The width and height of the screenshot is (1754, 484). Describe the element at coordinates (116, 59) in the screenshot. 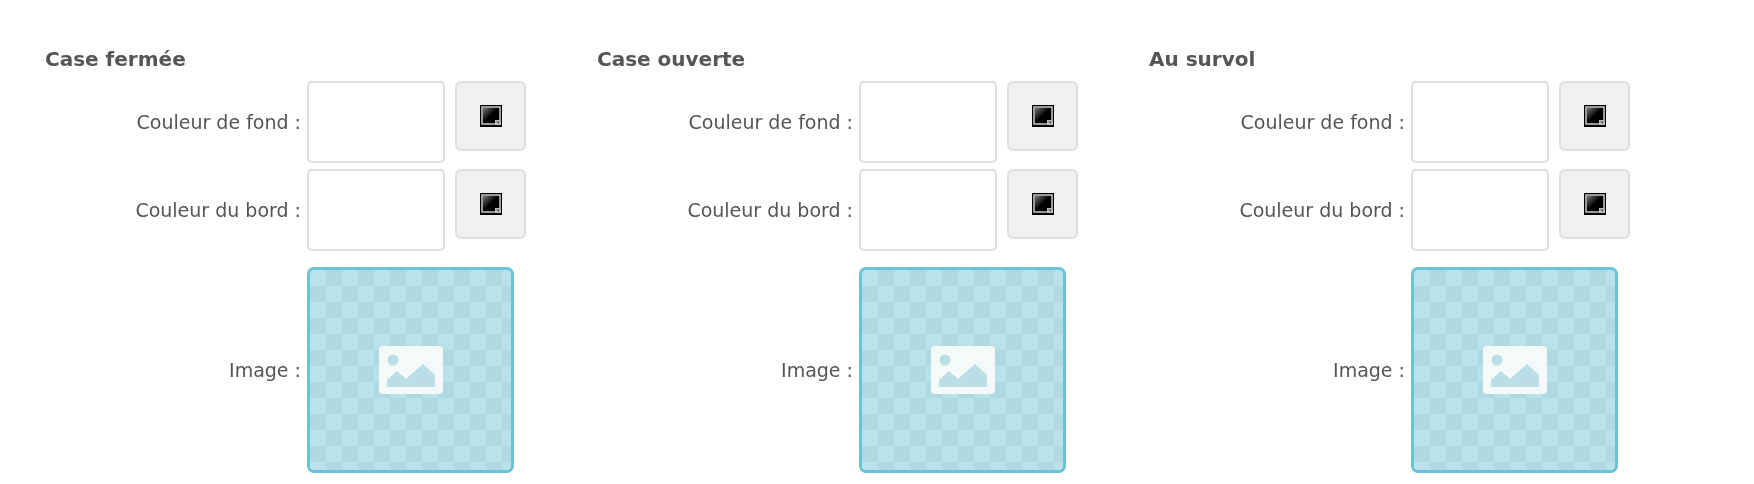

I see `section-heading: Case fermée` at that location.